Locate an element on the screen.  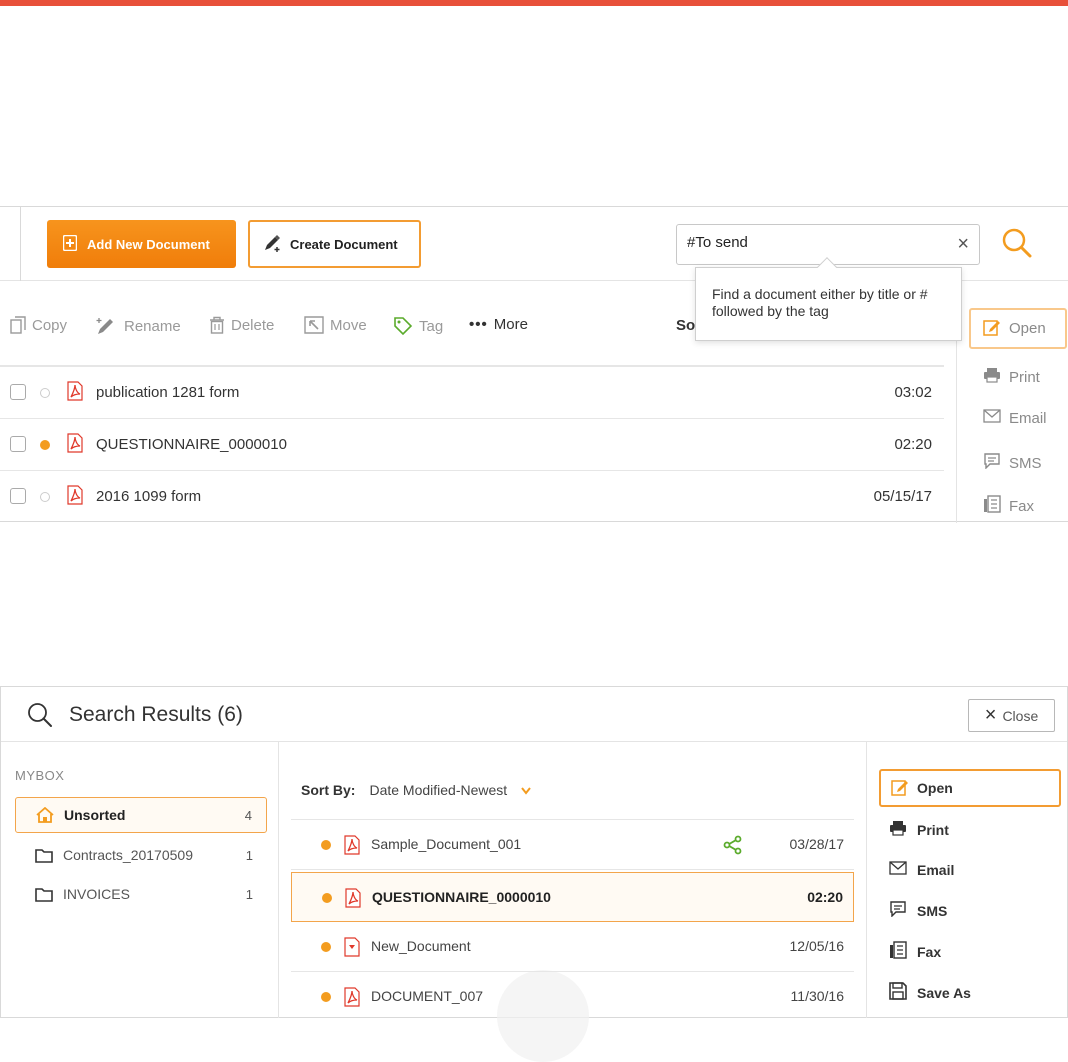
document-row: QUESTIONNAIRE_0000010 02:20 is located at coordinates (472, 445).